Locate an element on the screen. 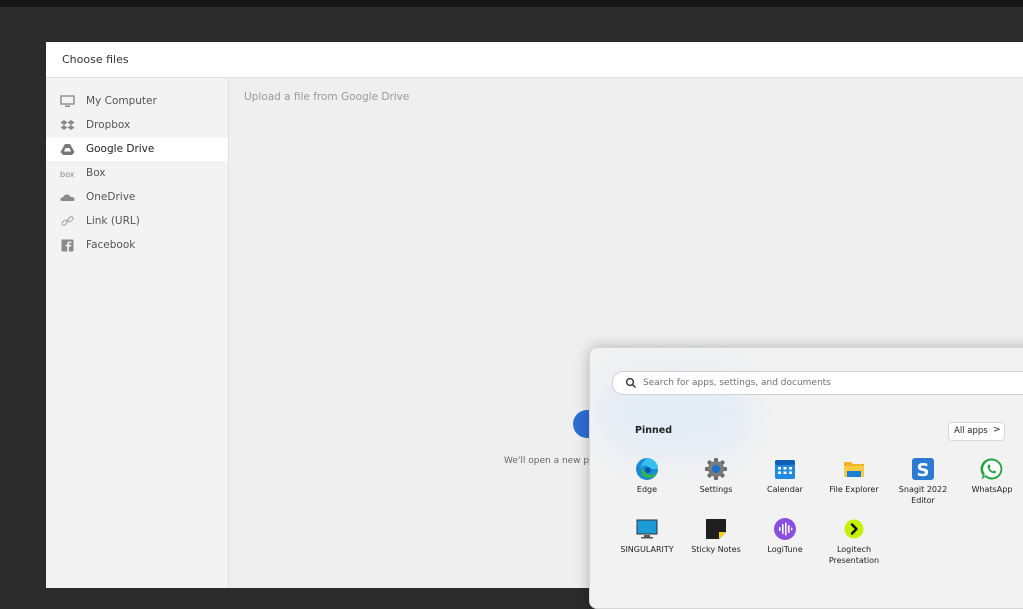  pinned-app-sticky-notes: Sticky Notes is located at coordinates (716, 546).